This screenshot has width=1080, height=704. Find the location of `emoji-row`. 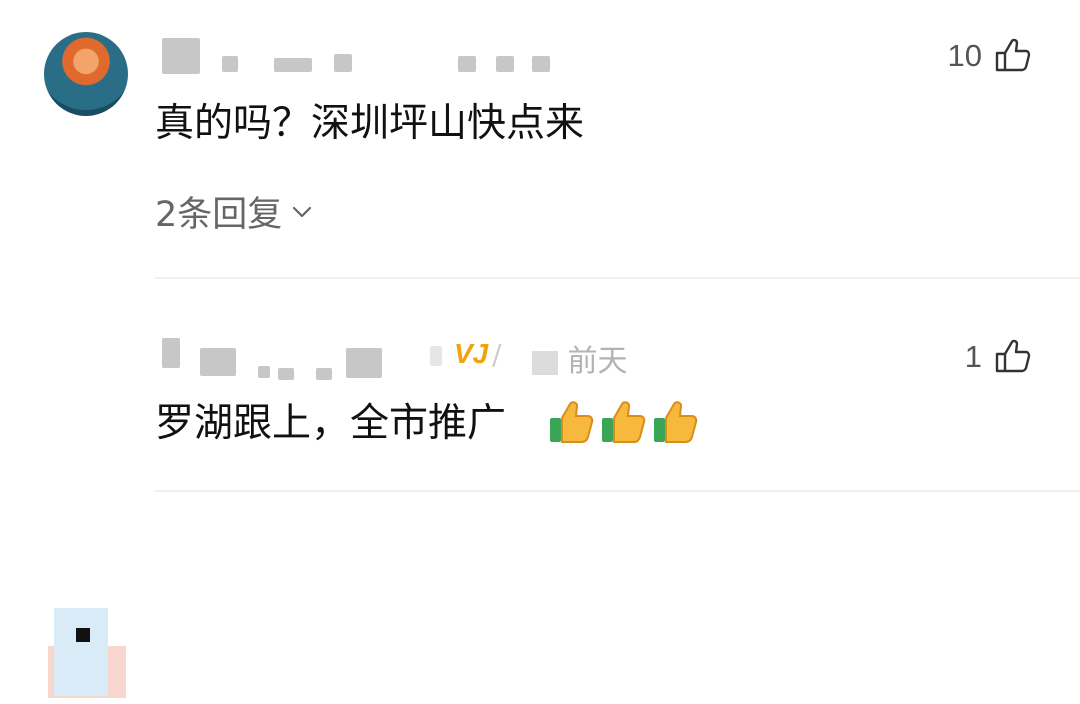

emoji-row is located at coordinates (625, 423).